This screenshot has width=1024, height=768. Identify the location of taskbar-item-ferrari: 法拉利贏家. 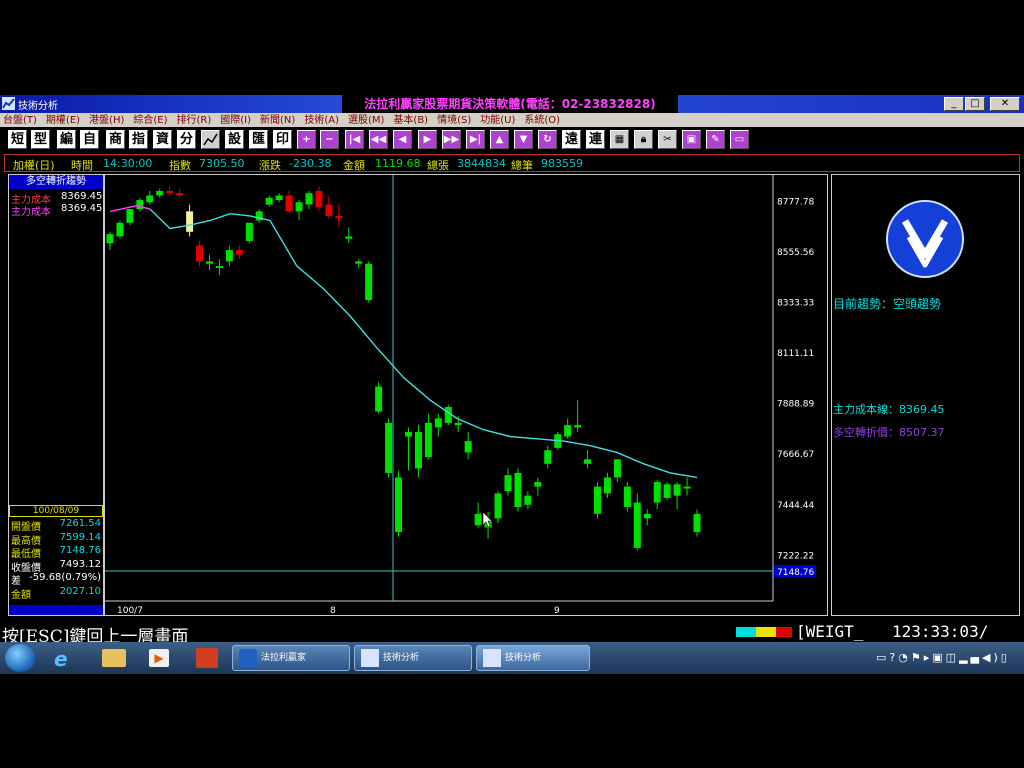
(291, 658).